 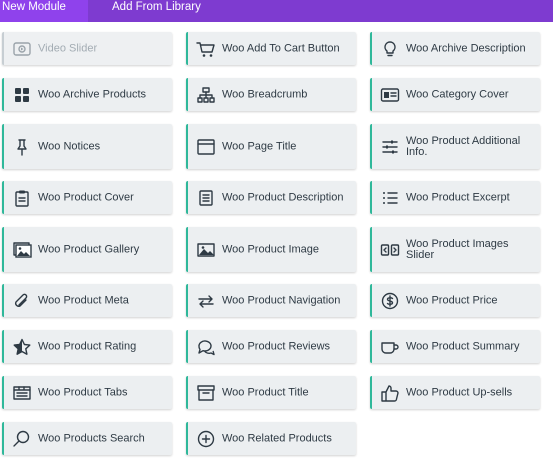 What do you see at coordinates (452, 300) in the screenshot?
I see `module-label: Woo Product Price` at bounding box center [452, 300].